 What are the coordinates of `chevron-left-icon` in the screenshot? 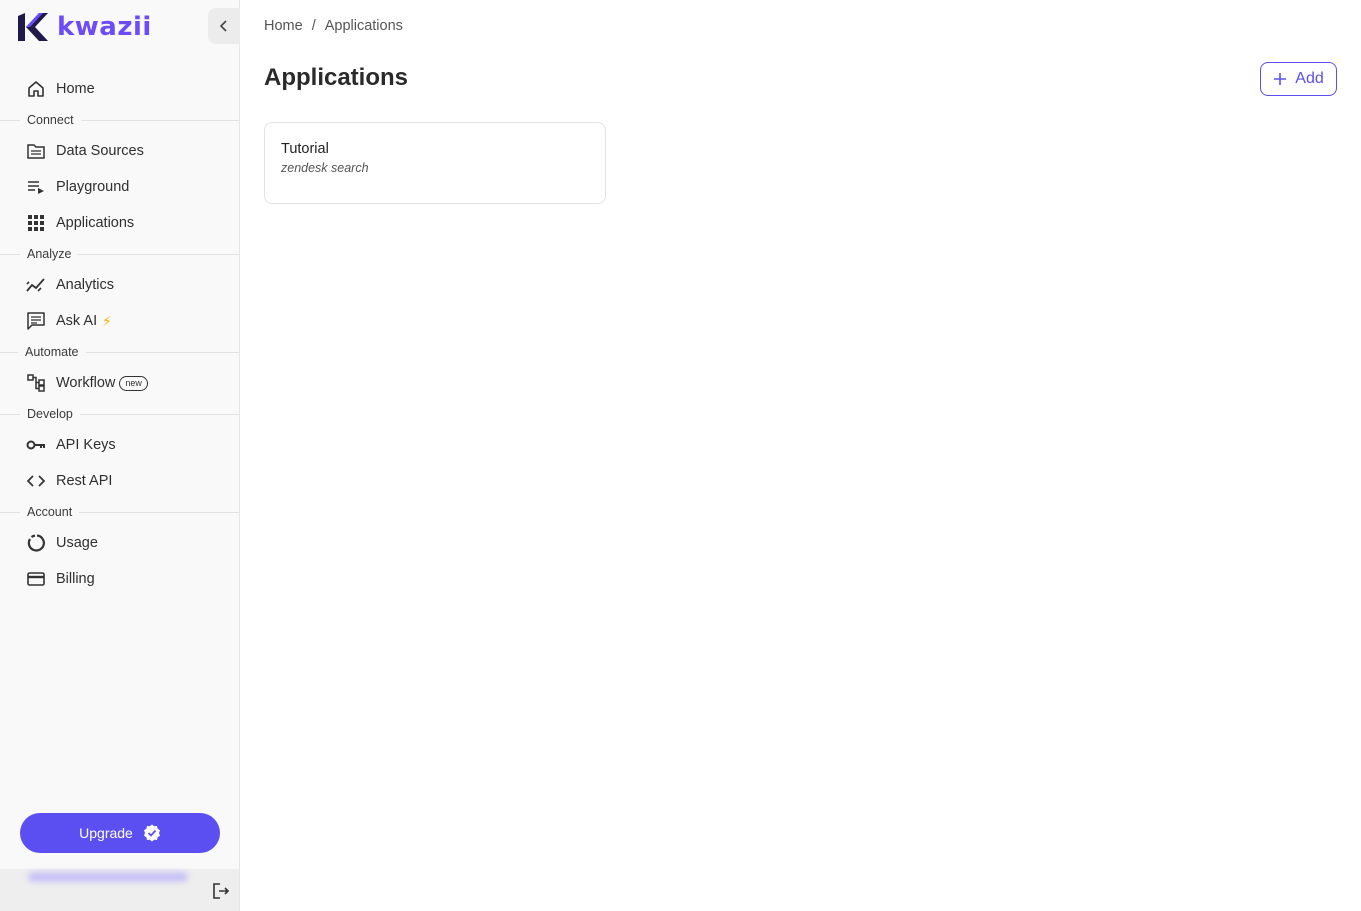 It's located at (223, 26).